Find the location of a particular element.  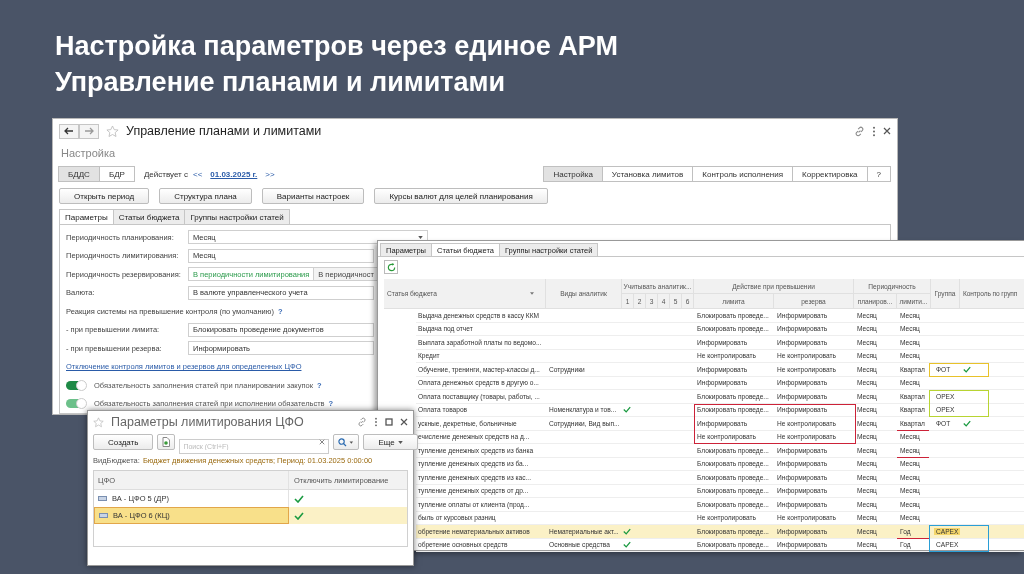

date-link: 01.03.2025 г. is located at coordinates (234, 174).